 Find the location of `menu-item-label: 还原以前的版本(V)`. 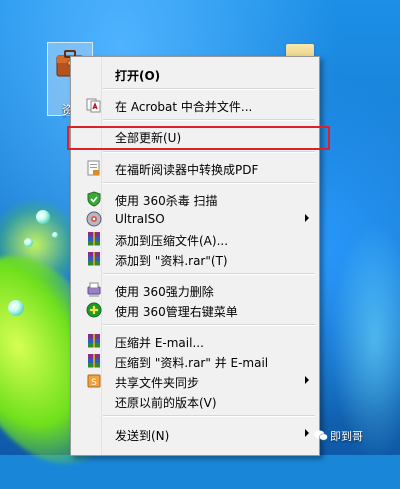

menu-item-label: 还原以前的版本(V) is located at coordinates (166, 403).